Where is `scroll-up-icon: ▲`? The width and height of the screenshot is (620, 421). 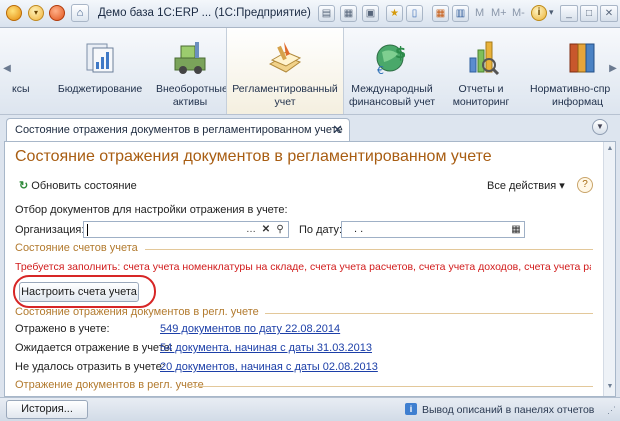
scroll-up-icon: ▲ is located at coordinates (610, 149).